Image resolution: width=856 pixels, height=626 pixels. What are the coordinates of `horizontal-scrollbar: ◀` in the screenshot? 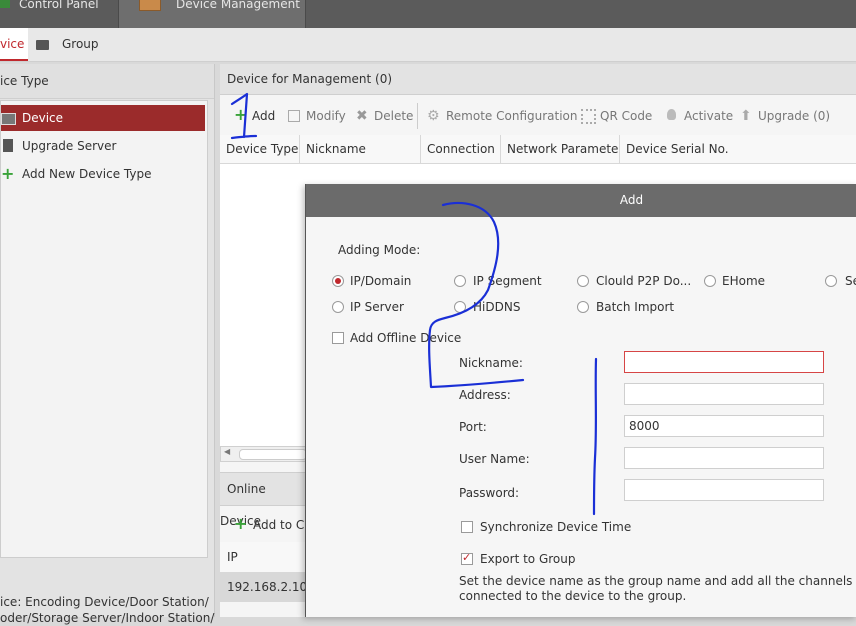 It's located at (264, 454).